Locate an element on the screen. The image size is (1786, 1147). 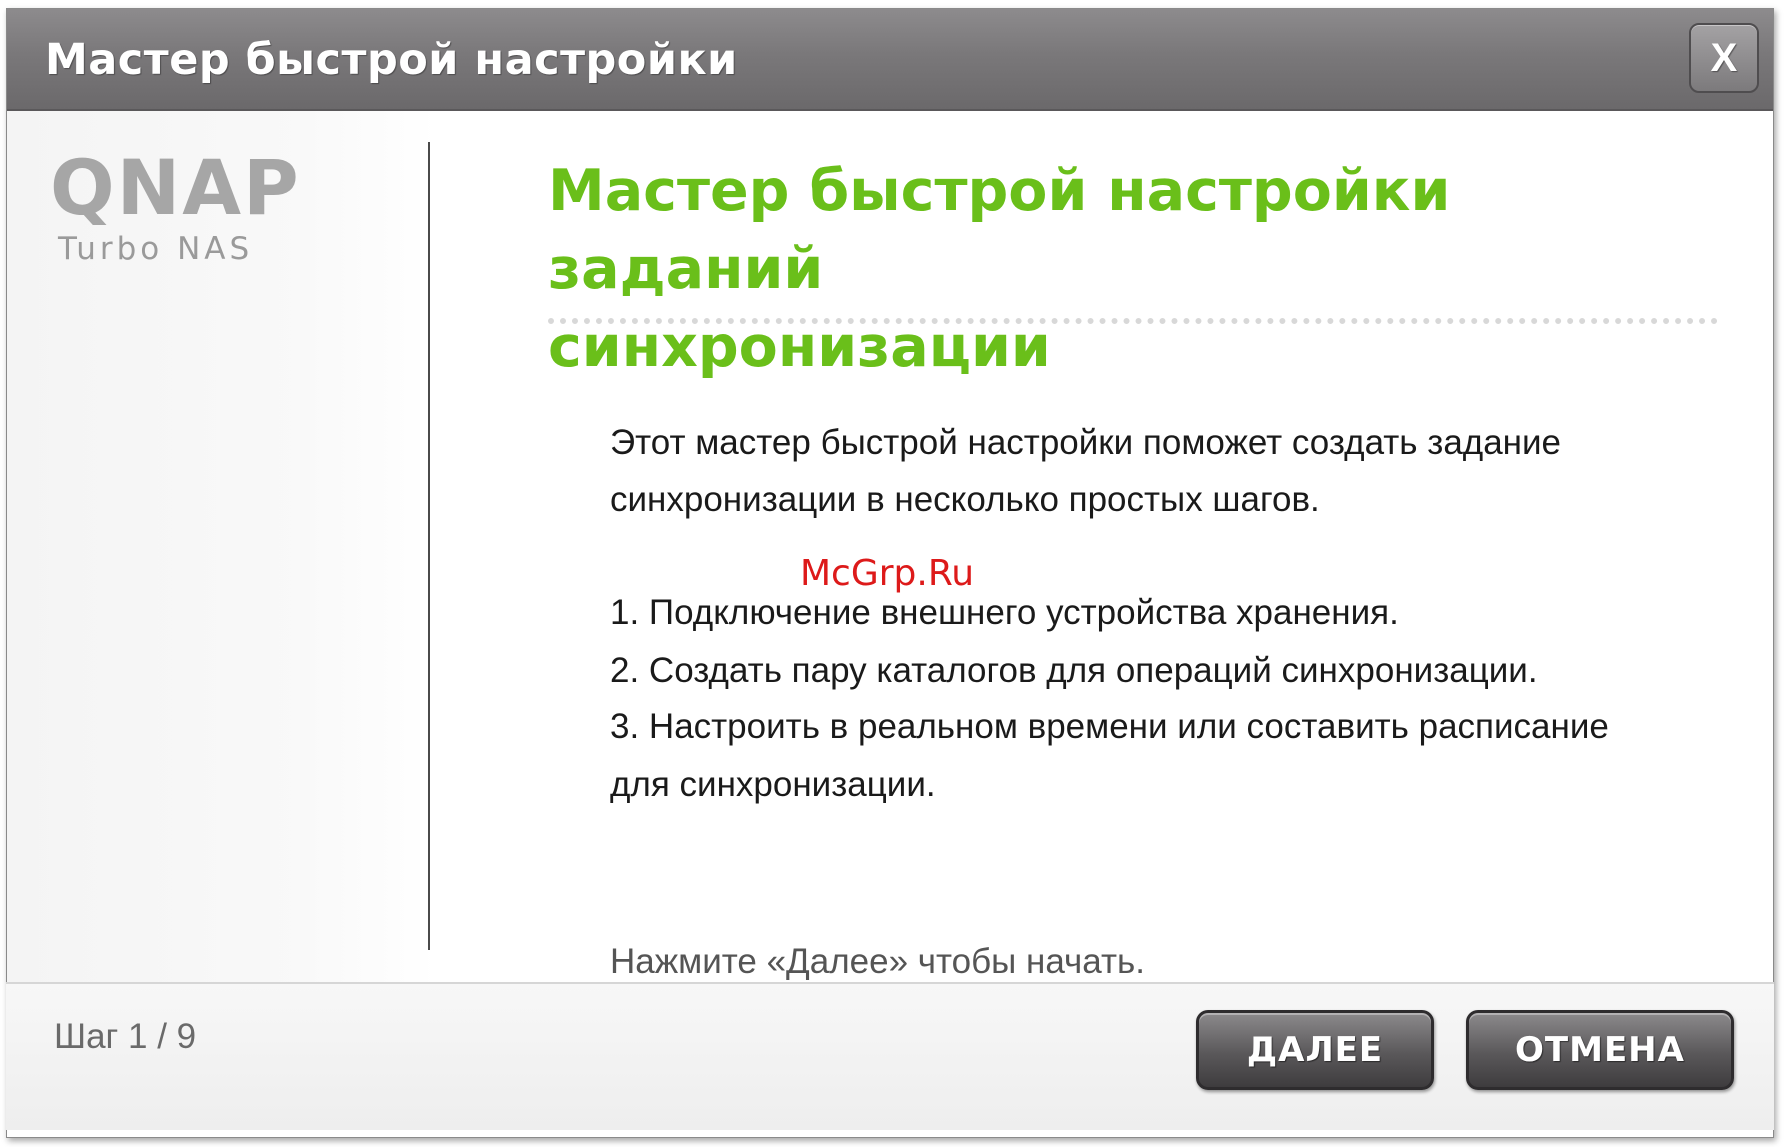
heading-line-1: Мастер быстрой настройки заданий is located at coordinates (999, 230).